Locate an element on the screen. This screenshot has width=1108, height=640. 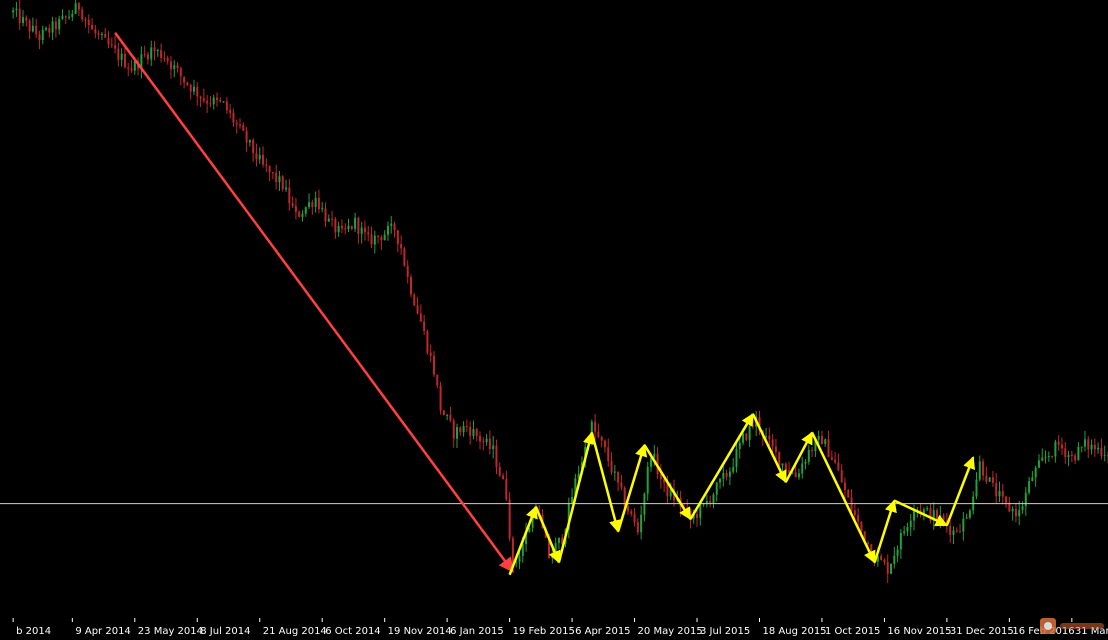
x-tick-label: 23 May 2014 is located at coordinates (170, 631).